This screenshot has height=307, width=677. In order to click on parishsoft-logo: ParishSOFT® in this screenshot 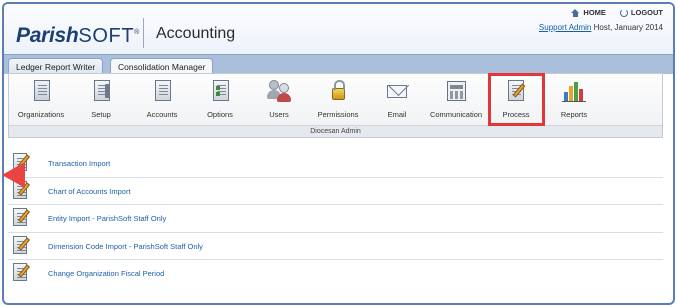, I will do `click(77, 36)`.